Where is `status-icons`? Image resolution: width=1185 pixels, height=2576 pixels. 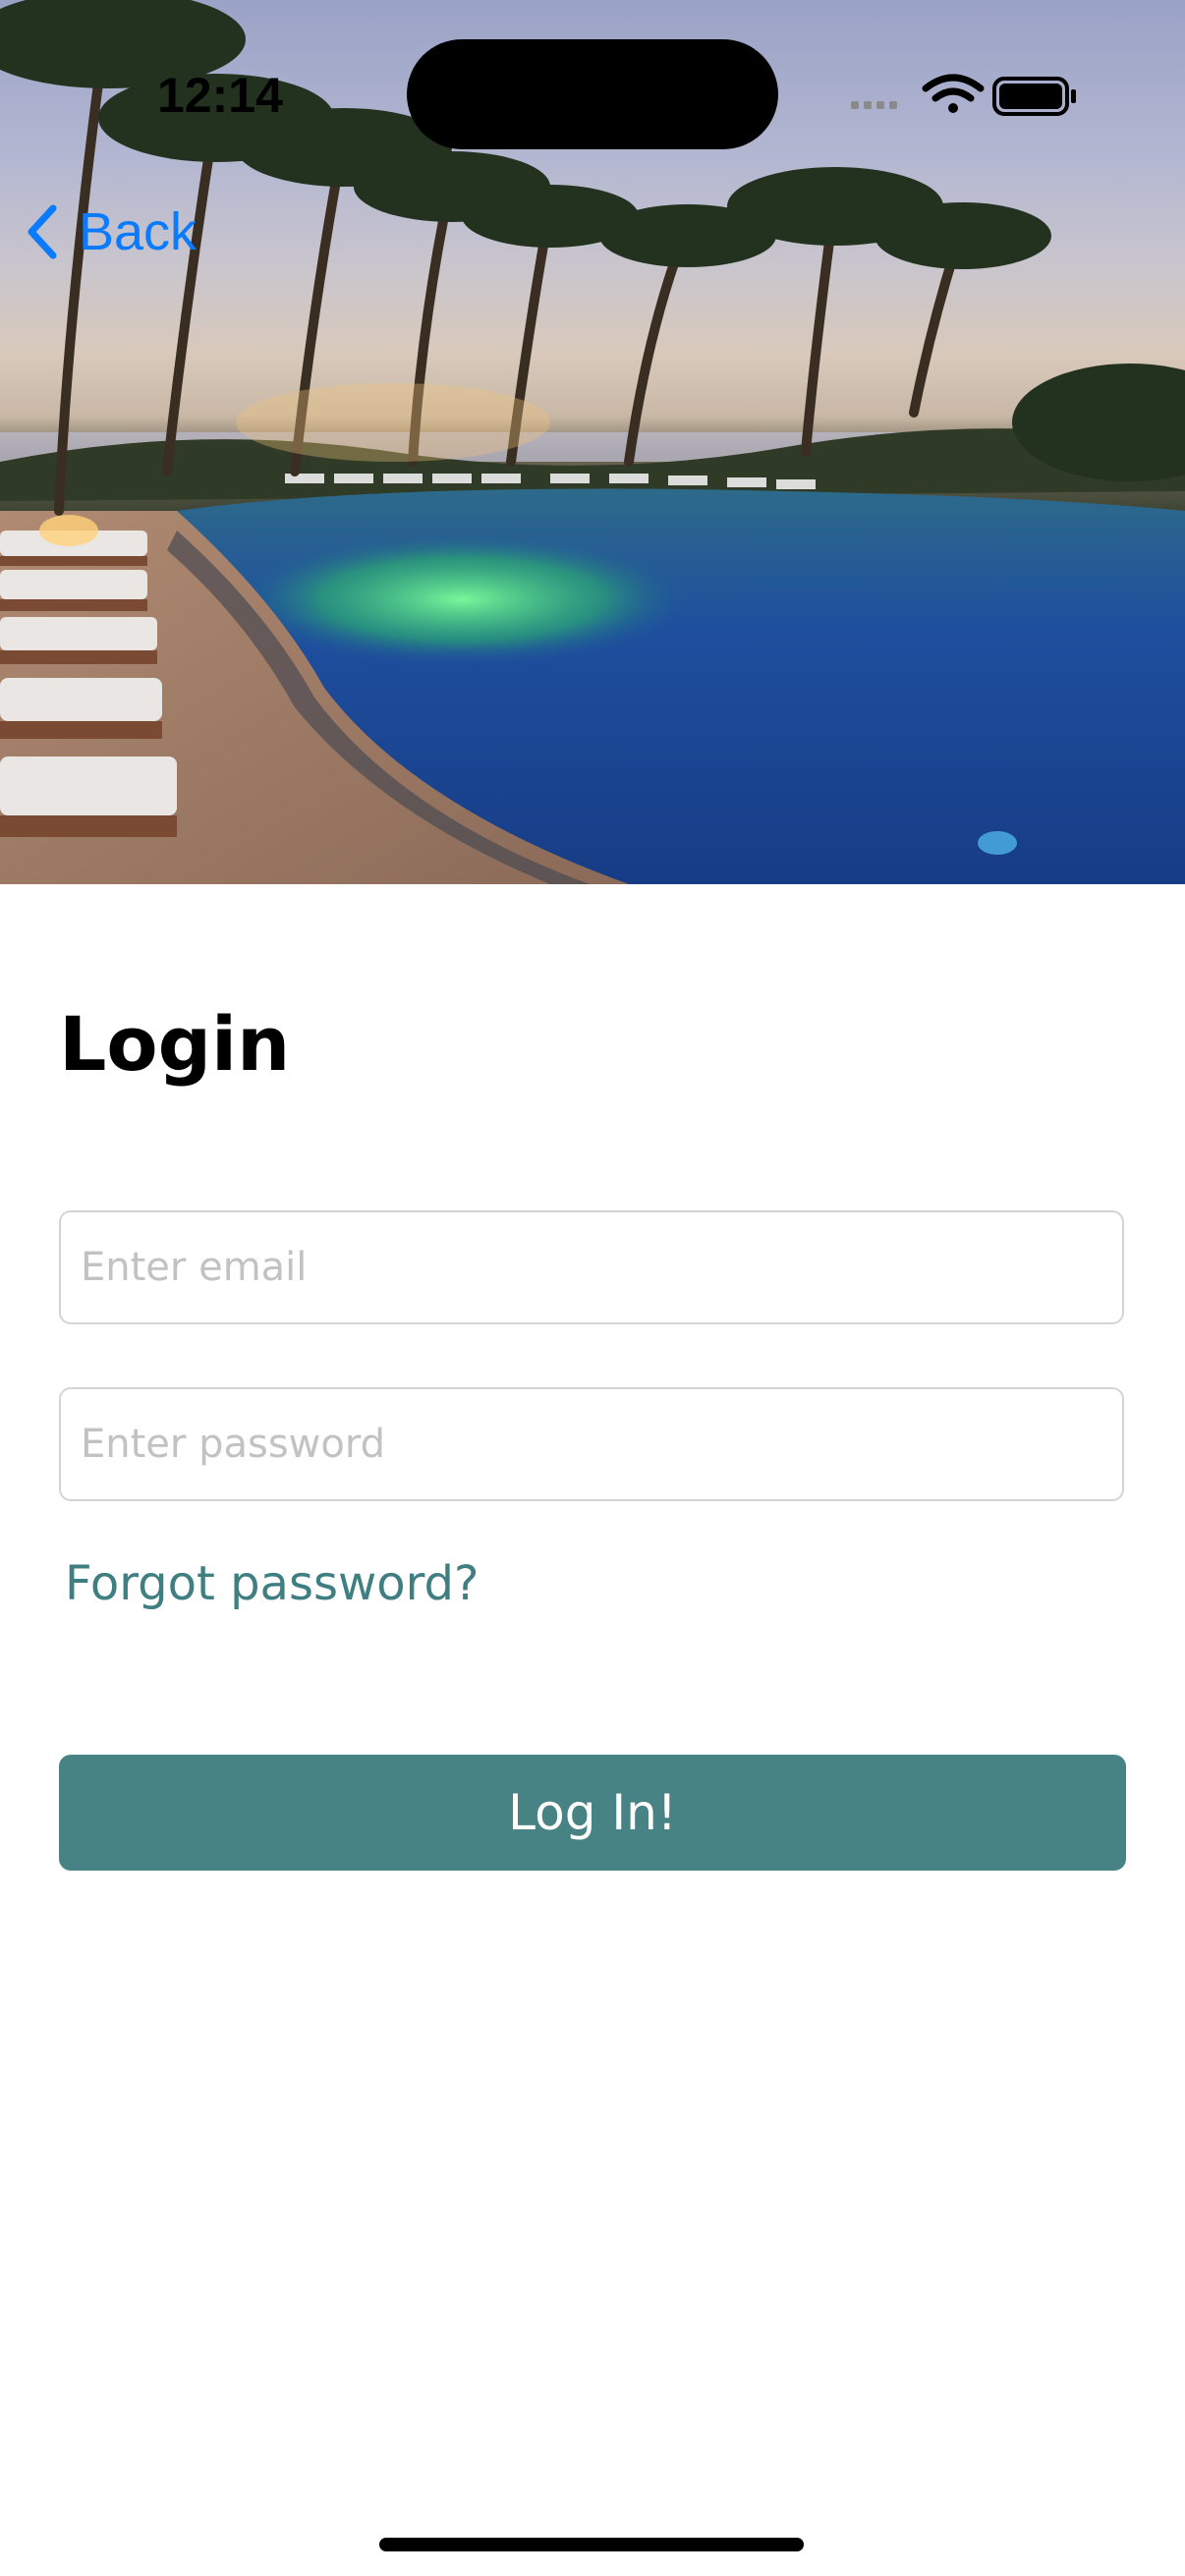 status-icons is located at coordinates (963, 94).